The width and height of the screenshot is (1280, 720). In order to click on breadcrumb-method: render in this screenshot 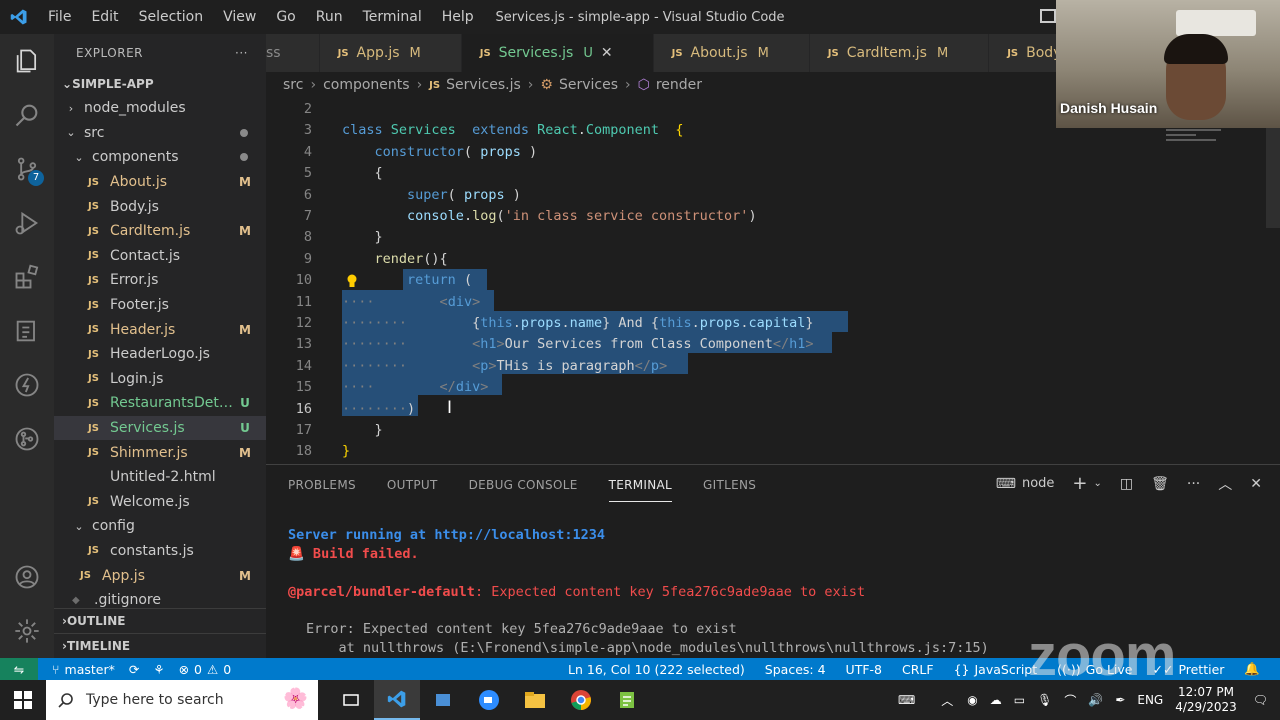, I will do `click(679, 85)`.